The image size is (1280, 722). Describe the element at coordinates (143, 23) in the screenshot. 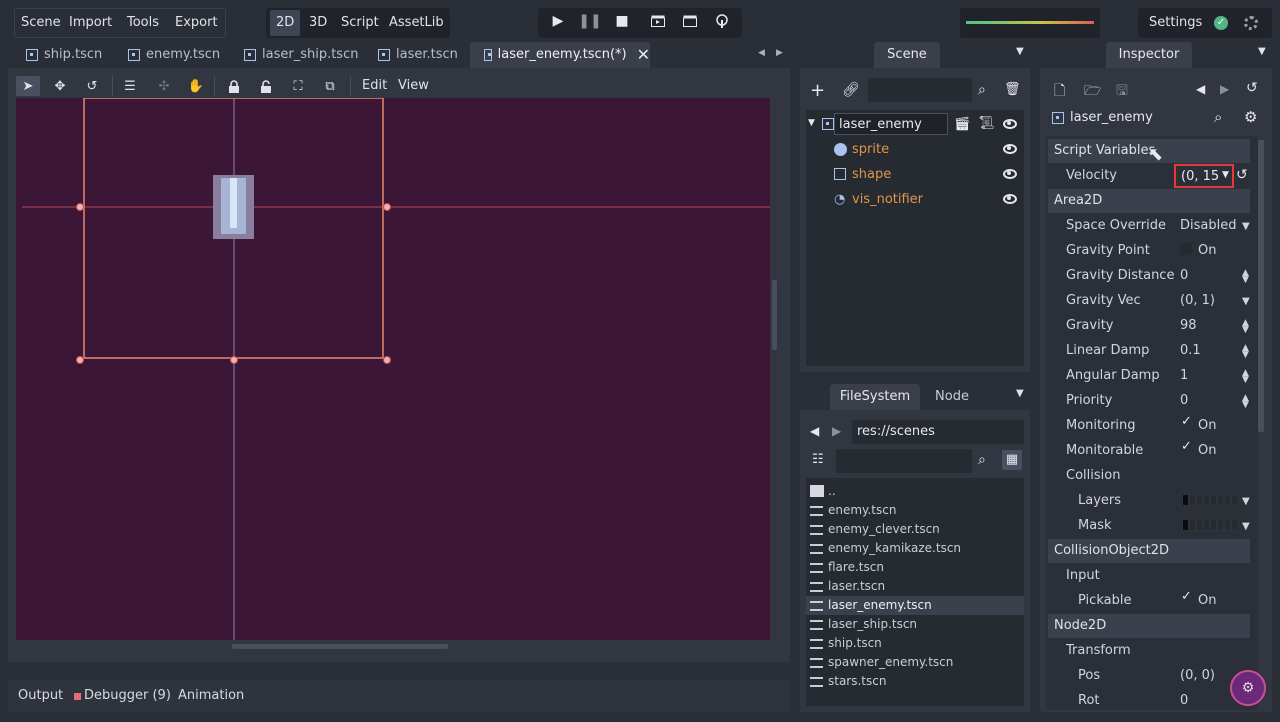

I see `menu-tools: Tools` at that location.